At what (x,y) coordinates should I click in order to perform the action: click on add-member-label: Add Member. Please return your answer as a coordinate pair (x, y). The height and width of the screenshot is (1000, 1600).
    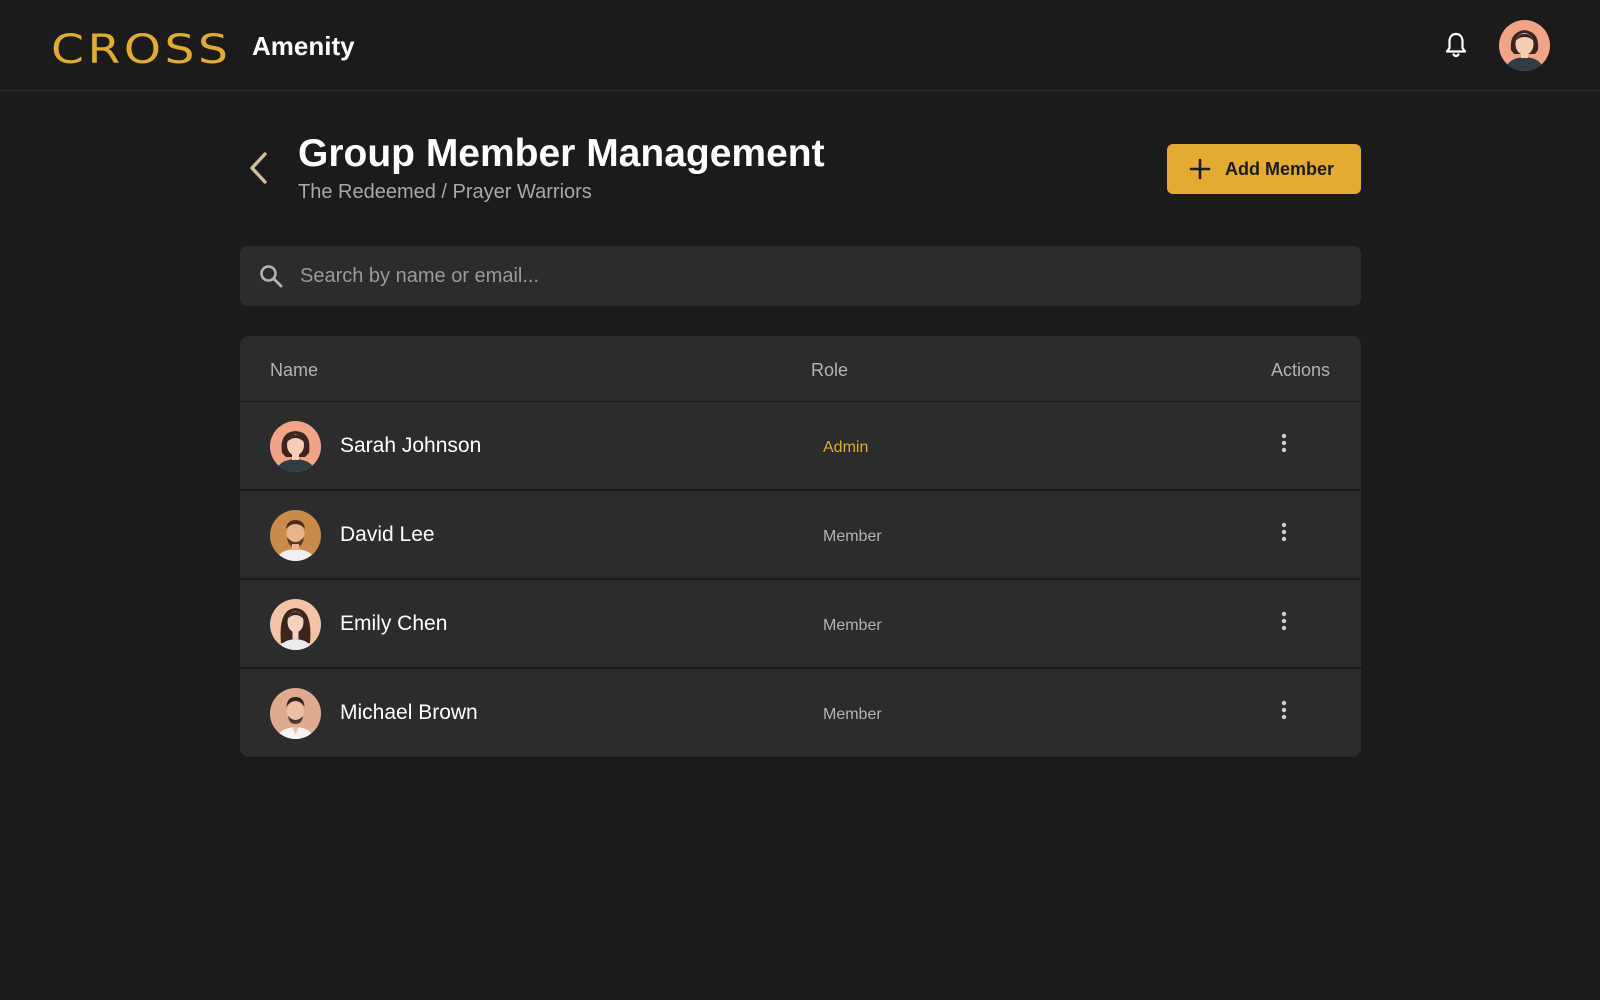
    Looking at the image, I should click on (1280, 168).